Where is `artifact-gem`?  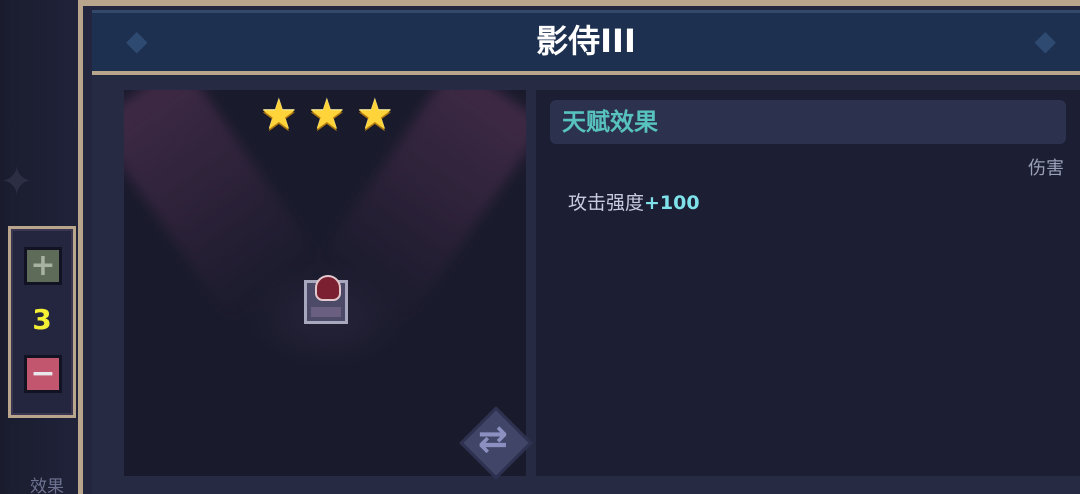
artifact-gem is located at coordinates (328, 288).